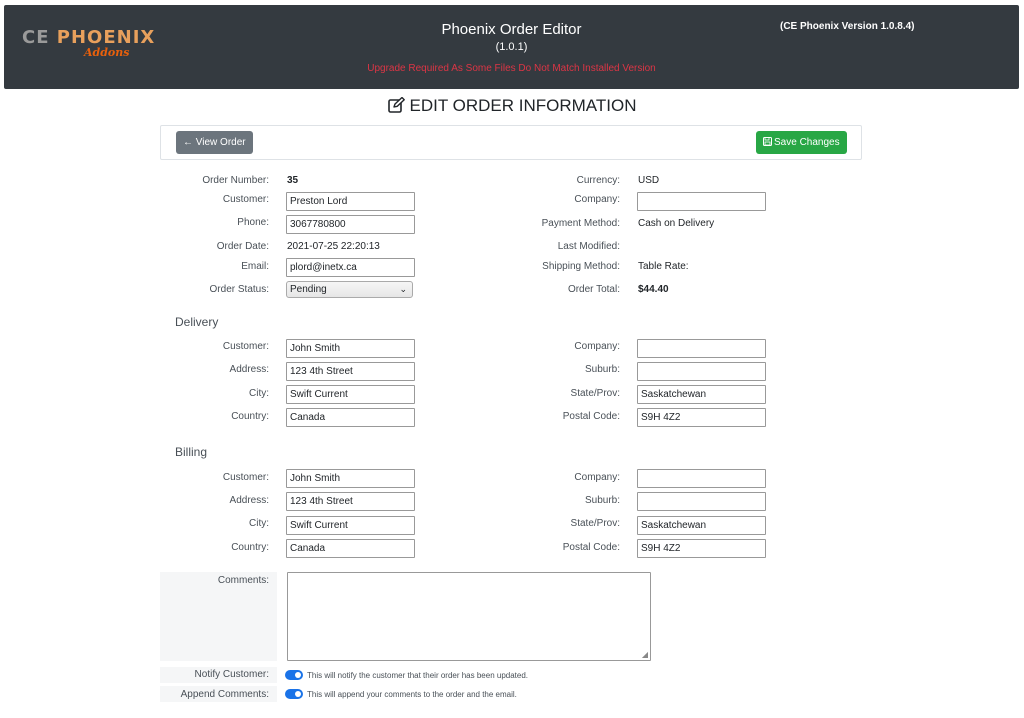  I want to click on page-title-text: EDIT ORDER INFORMATION, so click(523, 105).